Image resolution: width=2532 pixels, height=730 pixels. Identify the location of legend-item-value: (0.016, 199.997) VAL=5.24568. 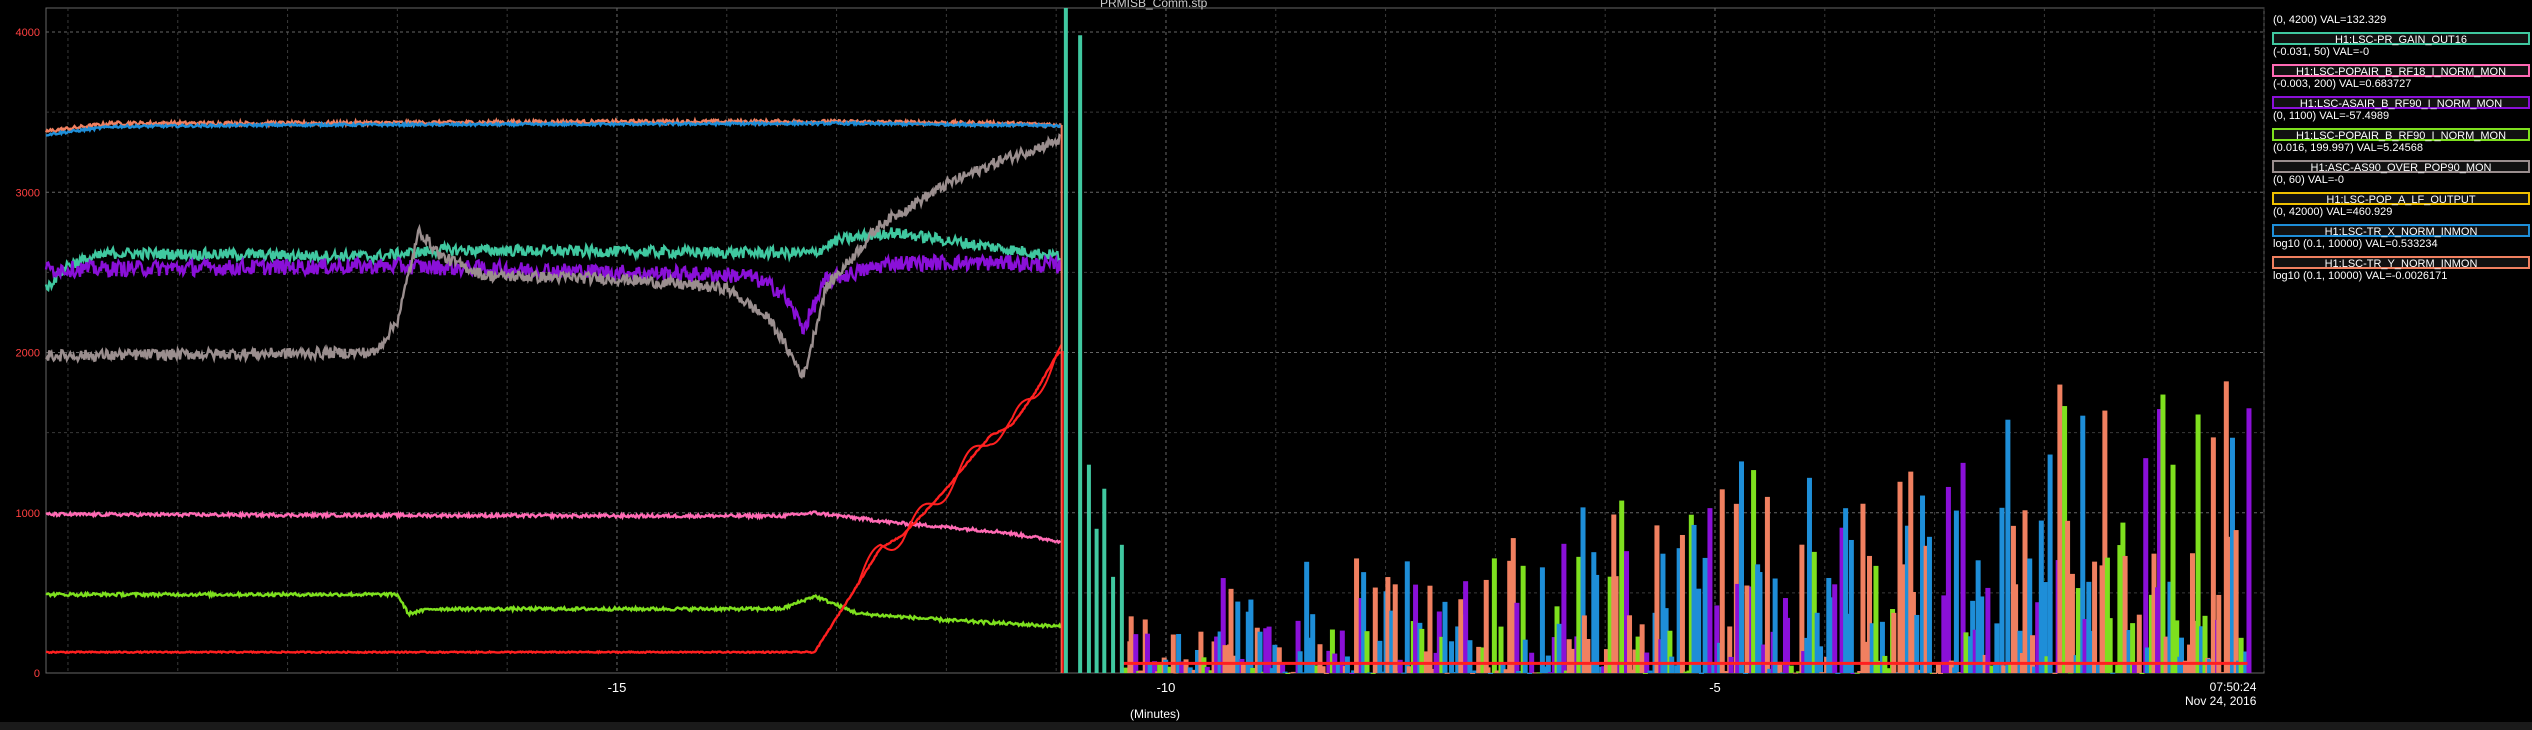
(2348, 148).